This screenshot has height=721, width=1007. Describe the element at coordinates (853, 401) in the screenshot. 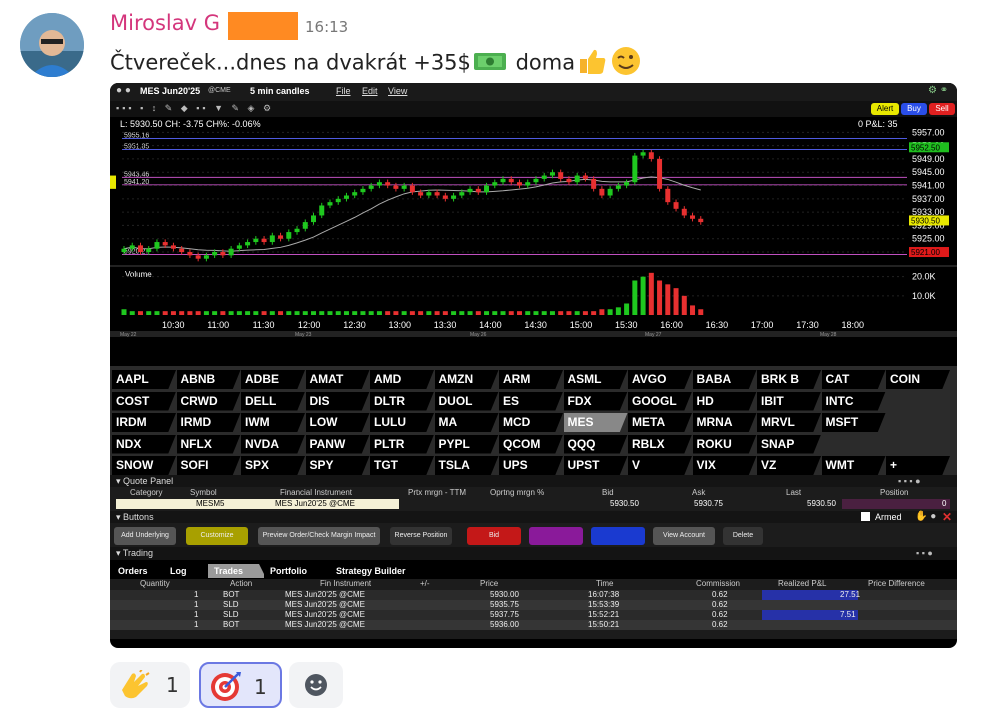

I see `symbol-button-intc: INTC` at that location.